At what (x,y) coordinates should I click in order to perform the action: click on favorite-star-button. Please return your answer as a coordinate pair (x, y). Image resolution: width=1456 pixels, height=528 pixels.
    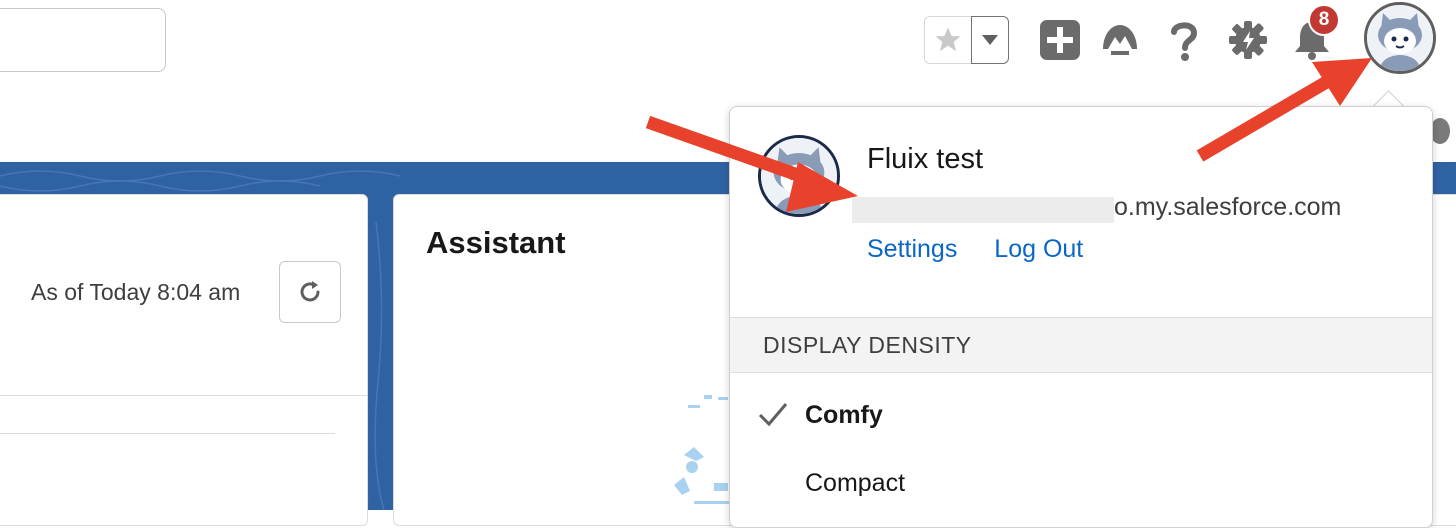
    Looking at the image, I should click on (948, 40).